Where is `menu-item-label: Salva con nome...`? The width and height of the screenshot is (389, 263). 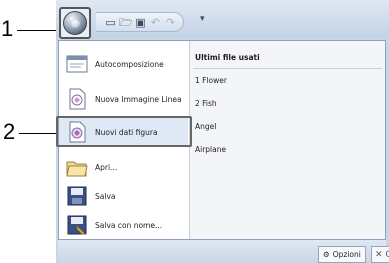
menu-item-label: Salva con nome... is located at coordinates (129, 225).